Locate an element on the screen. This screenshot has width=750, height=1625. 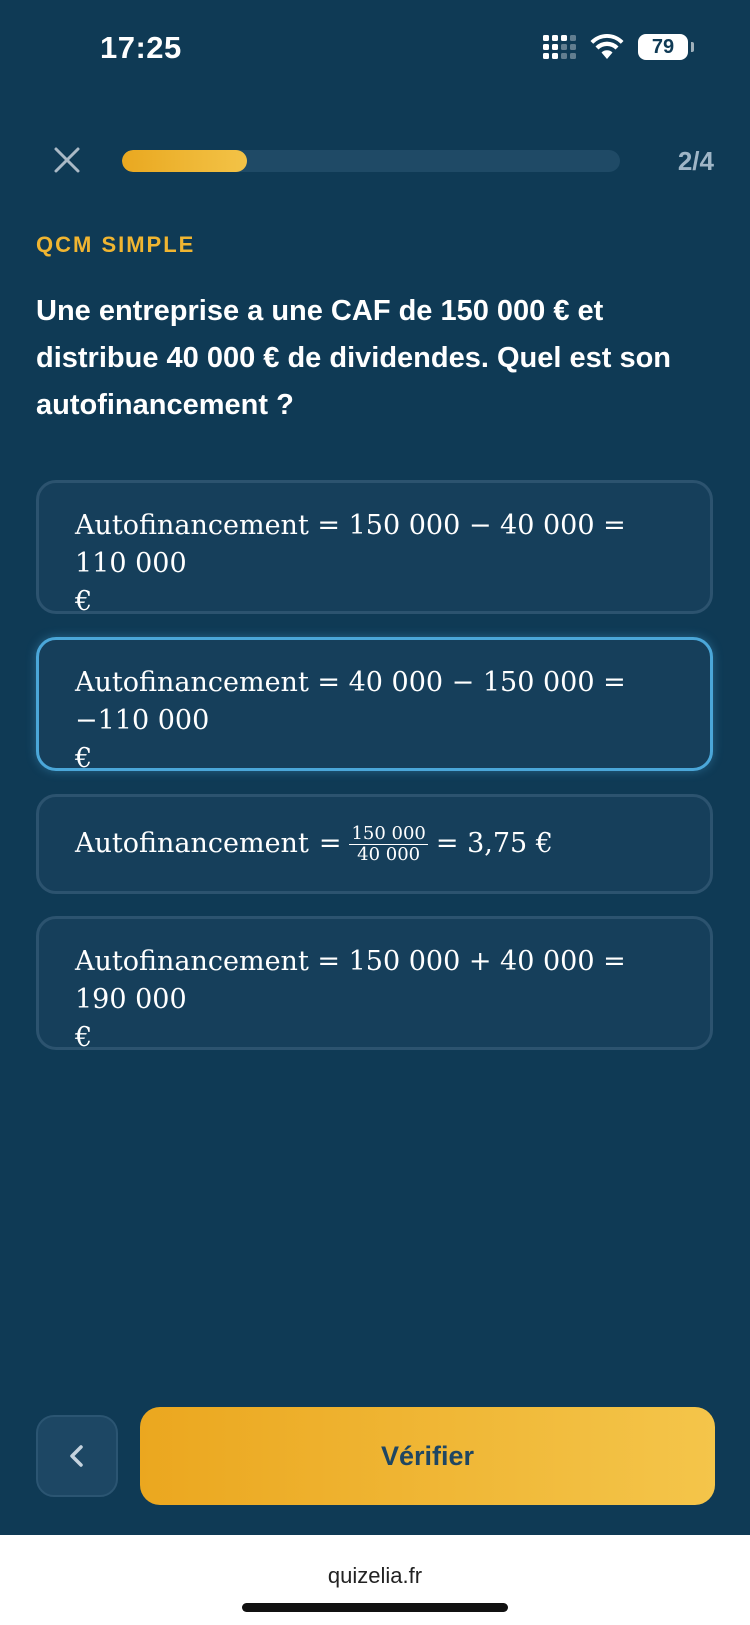
fraction-denominator: 40 000 is located at coordinates (389, 854).